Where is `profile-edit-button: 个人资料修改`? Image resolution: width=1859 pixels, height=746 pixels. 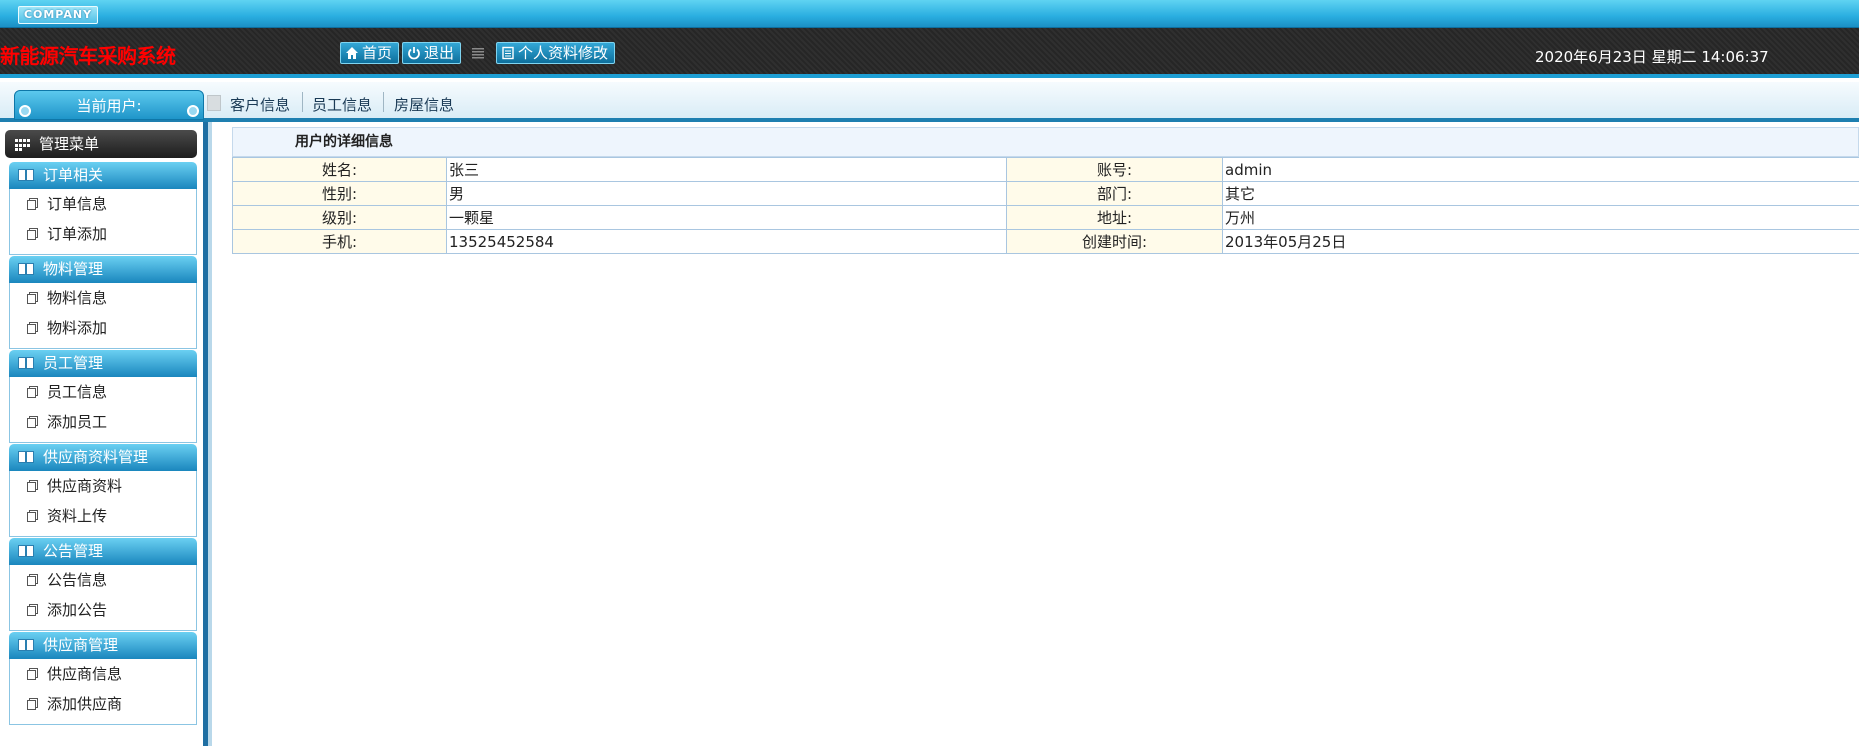 profile-edit-button: 个人资料修改 is located at coordinates (556, 53).